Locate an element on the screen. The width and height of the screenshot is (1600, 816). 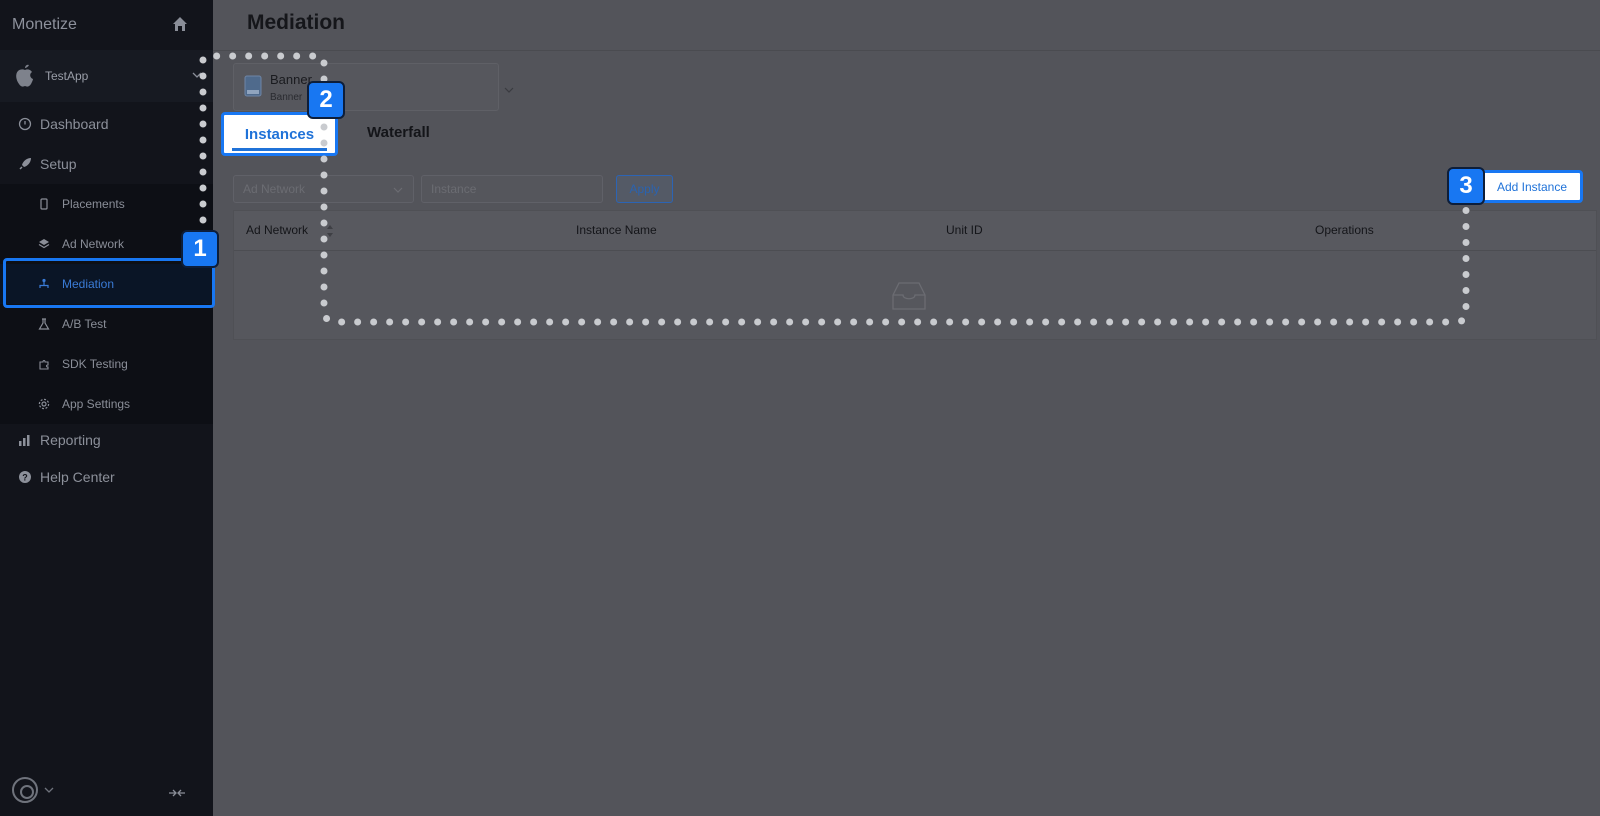
app-selector: TestApp is located at coordinates (106, 76).